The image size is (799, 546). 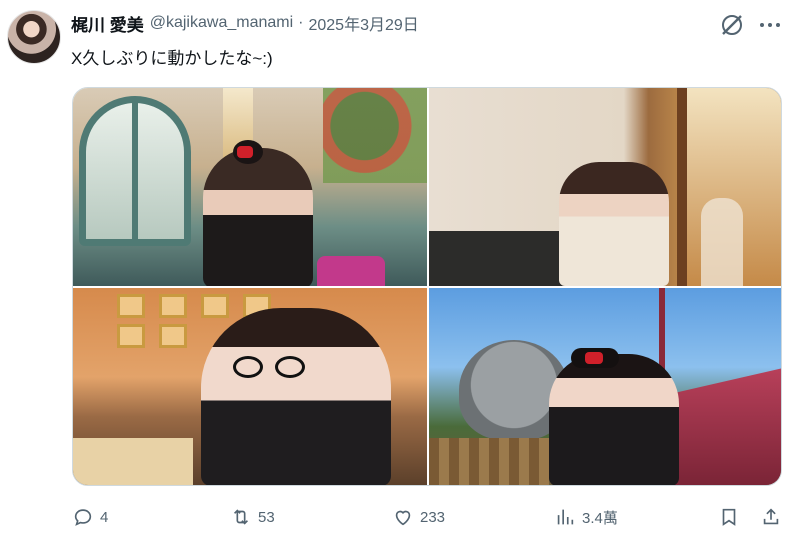 I want to click on wooden-fence, so click(x=489, y=461).